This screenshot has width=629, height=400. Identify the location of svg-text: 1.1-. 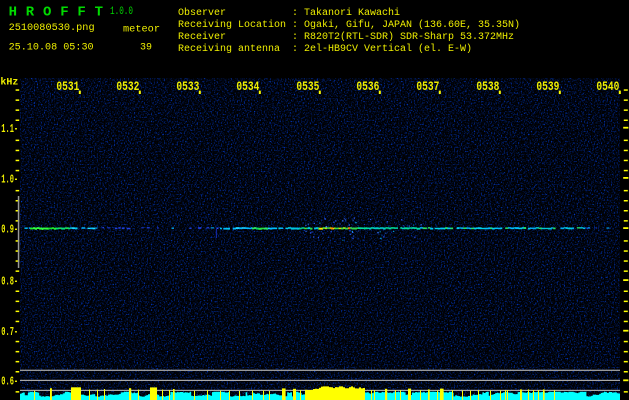
(9, 129).